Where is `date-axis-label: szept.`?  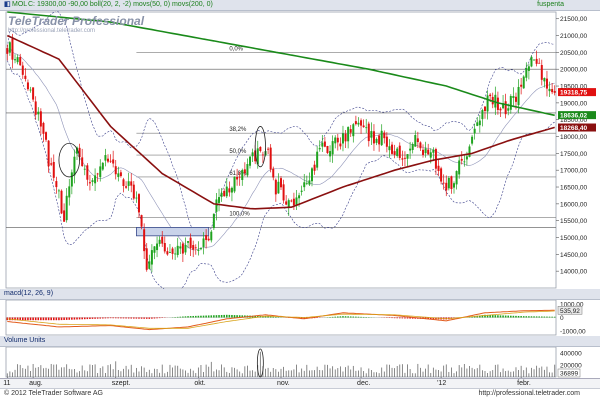 date-axis-label: szept. is located at coordinates (121, 383).